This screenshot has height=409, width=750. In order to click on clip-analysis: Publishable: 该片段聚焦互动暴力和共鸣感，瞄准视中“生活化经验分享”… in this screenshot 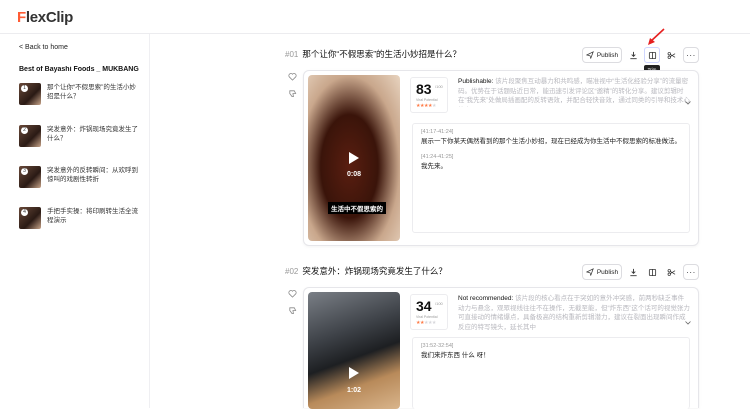, I will do `click(574, 92)`.